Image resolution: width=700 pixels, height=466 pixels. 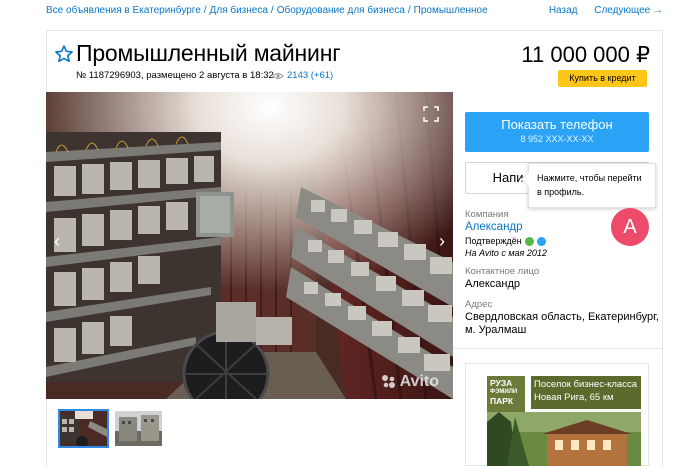 I want to click on ad-headline-line-2: Новая Рига, 65 км, so click(x=574, y=397).